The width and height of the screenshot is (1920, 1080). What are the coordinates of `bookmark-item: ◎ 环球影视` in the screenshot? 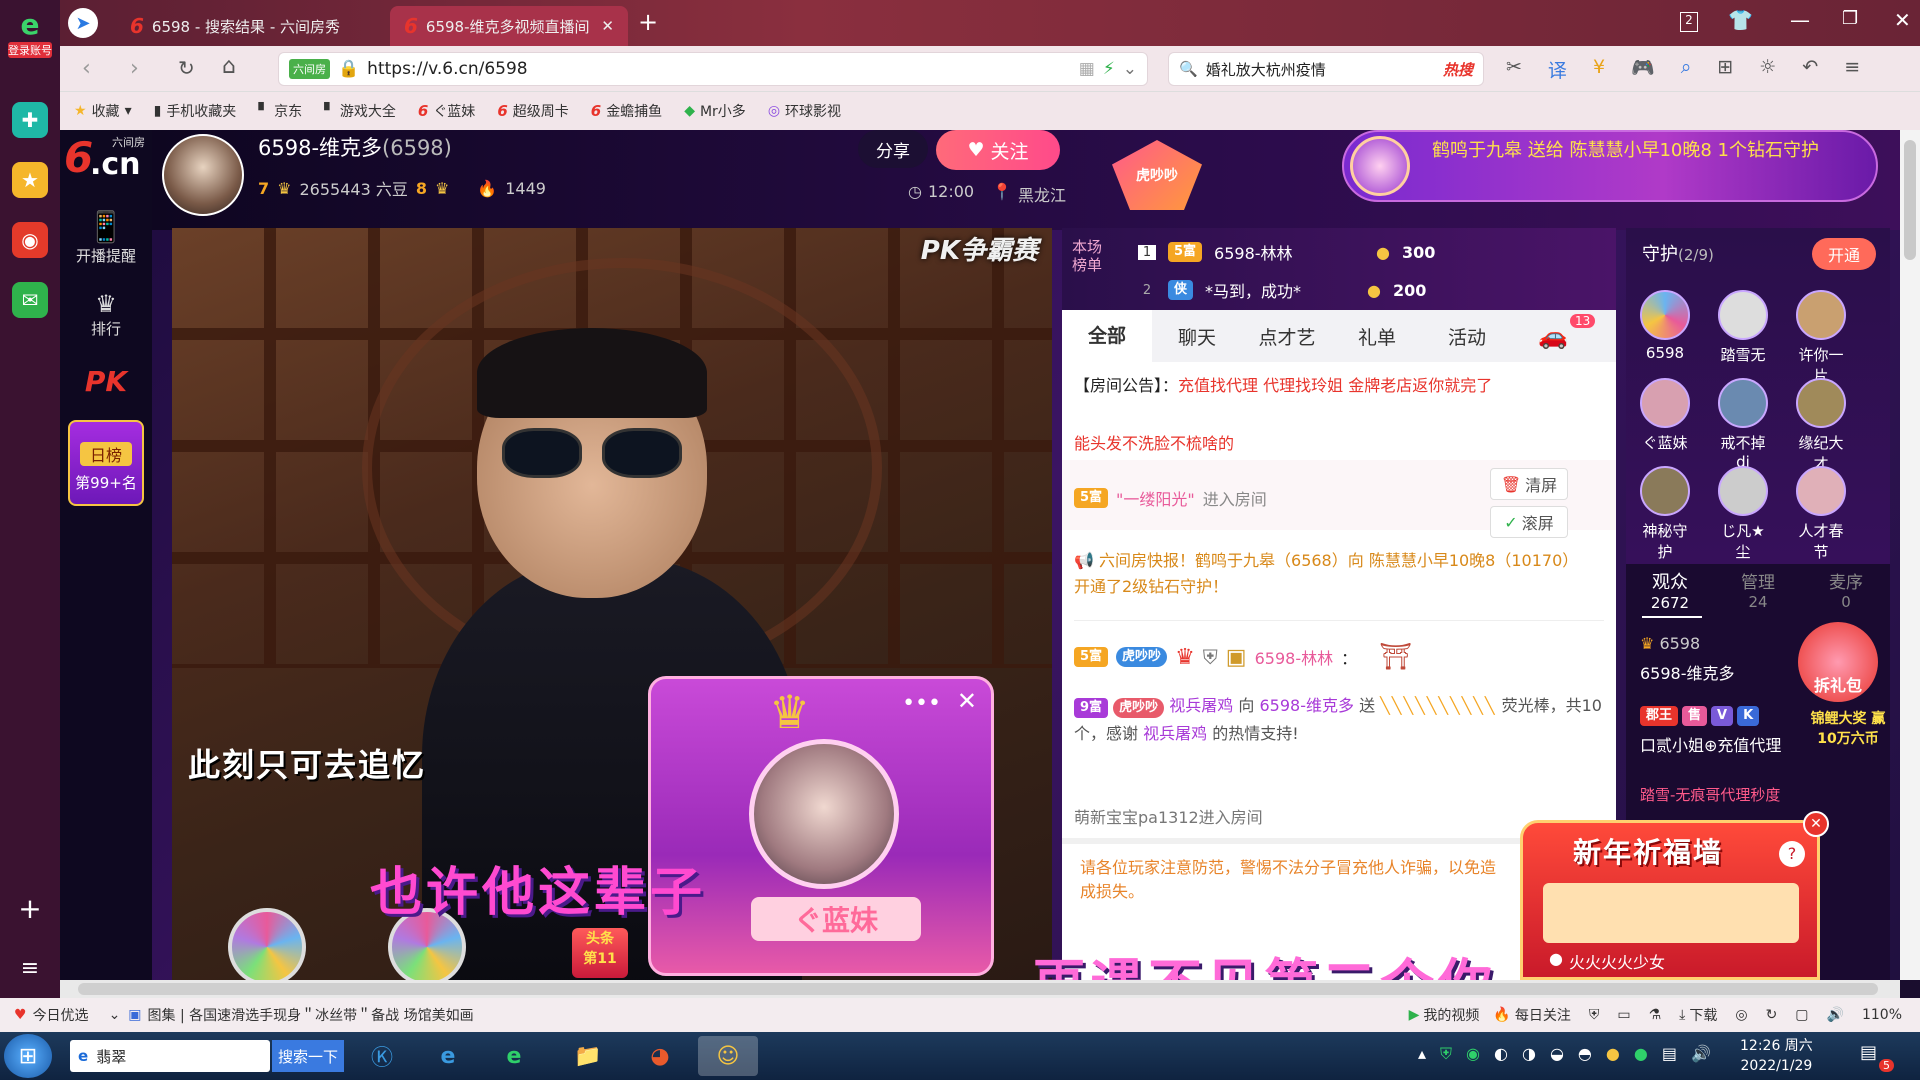 It's located at (804, 111).